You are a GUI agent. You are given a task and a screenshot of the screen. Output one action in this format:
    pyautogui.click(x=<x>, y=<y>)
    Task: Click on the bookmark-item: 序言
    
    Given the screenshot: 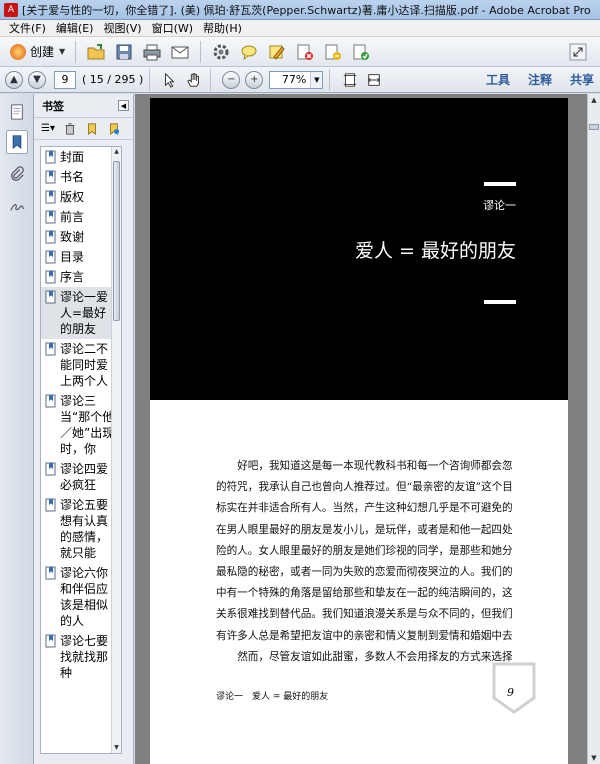 What is the action you would take?
    pyautogui.click(x=81, y=277)
    